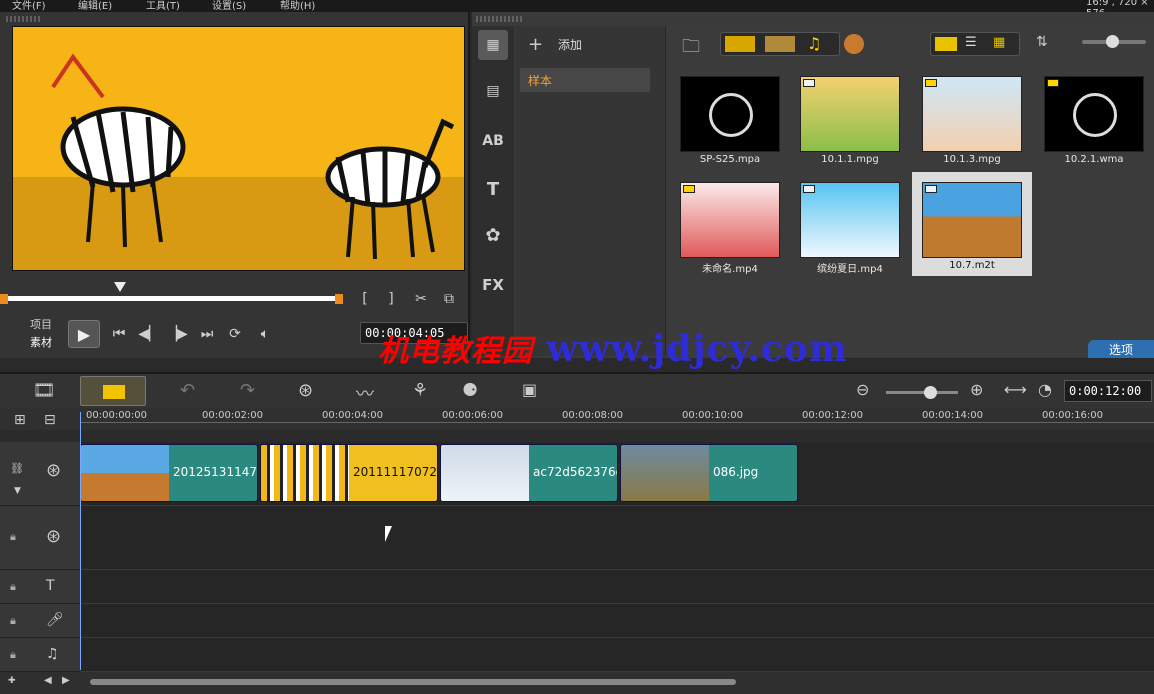 This screenshot has height=694, width=1154. Describe the element at coordinates (120, 287) in the screenshot. I see `scrubber-handle` at that location.